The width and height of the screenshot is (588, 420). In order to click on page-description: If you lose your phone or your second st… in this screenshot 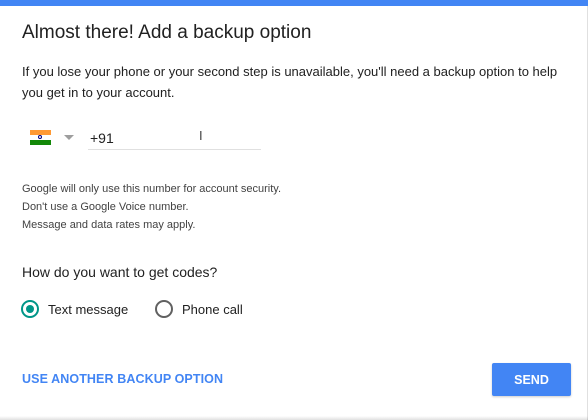, I will do `click(290, 82)`.